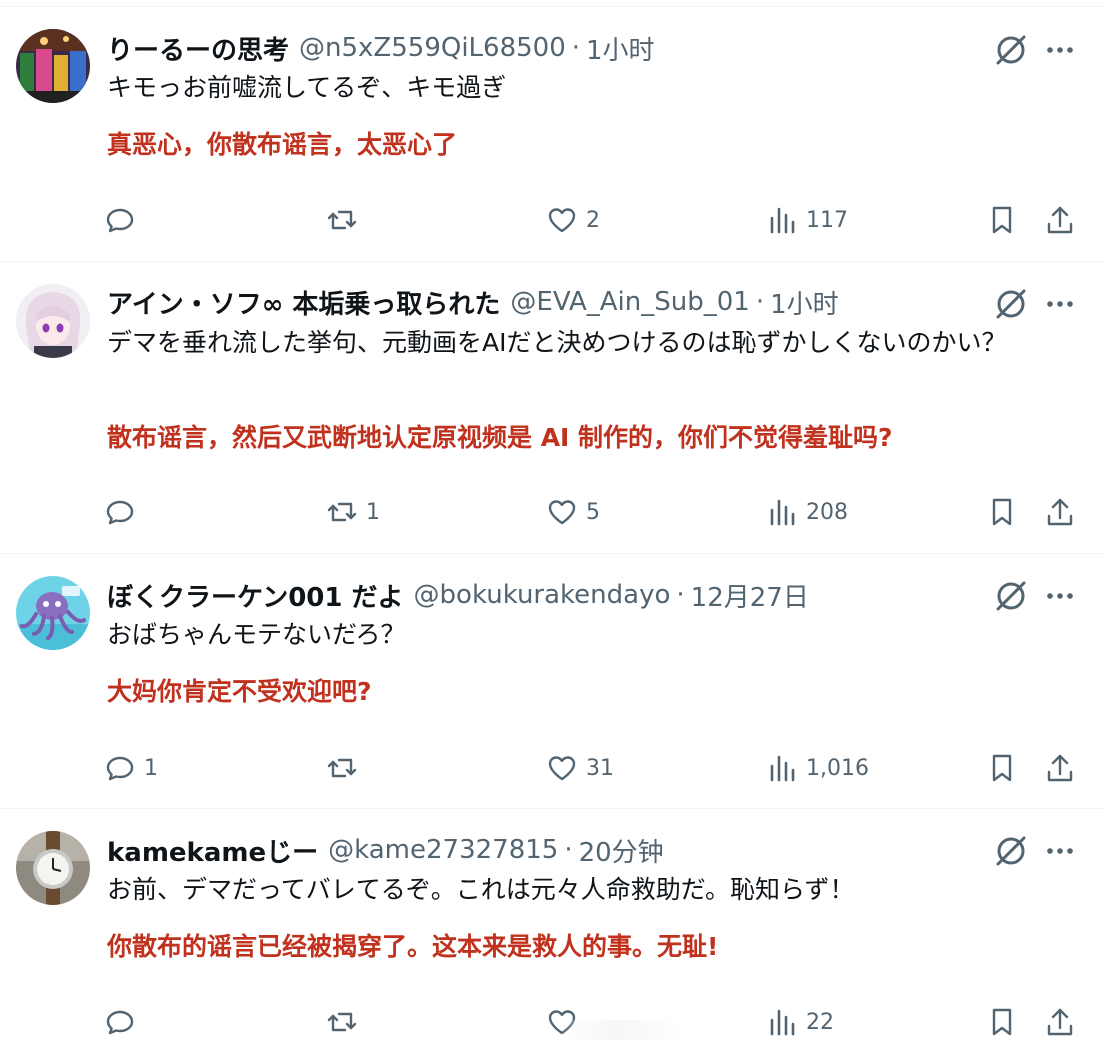 The image size is (1104, 1063). I want to click on action-bar: 1 31 1,016, so click(552, 768).